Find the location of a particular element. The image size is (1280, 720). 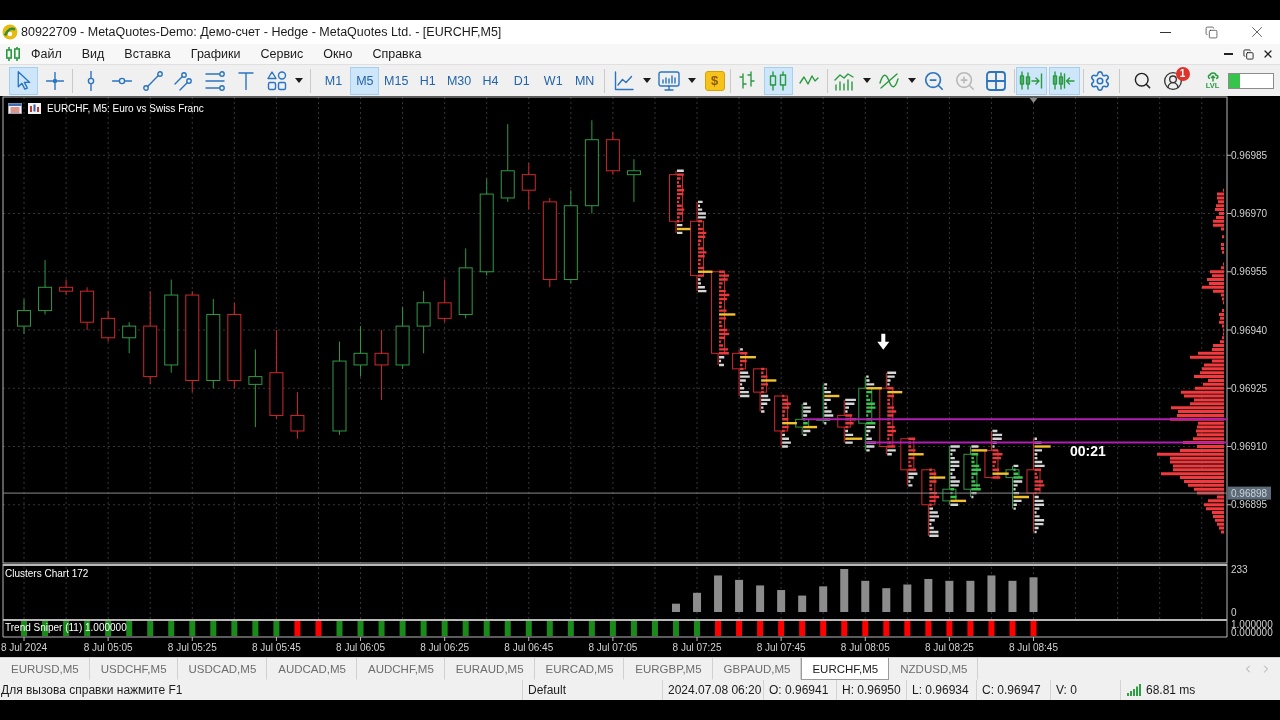

timeframe-button: W1 is located at coordinates (553, 80).